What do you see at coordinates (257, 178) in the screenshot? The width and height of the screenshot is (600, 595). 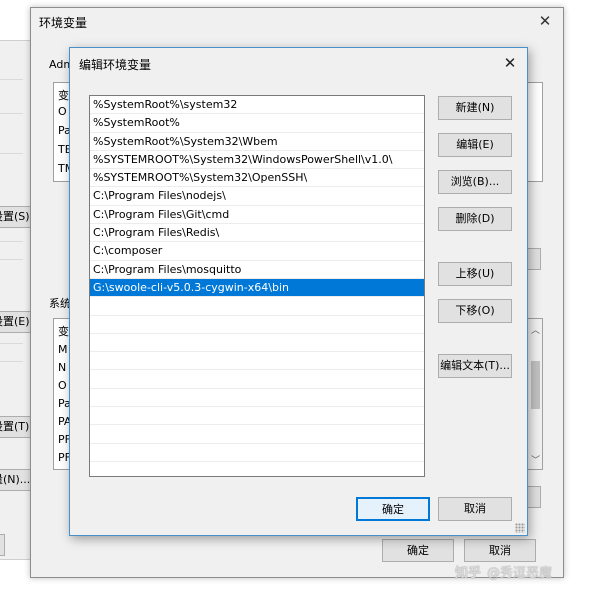 I see `path-item: %SYSTEMROOT%\System32\OpenSSH\` at bounding box center [257, 178].